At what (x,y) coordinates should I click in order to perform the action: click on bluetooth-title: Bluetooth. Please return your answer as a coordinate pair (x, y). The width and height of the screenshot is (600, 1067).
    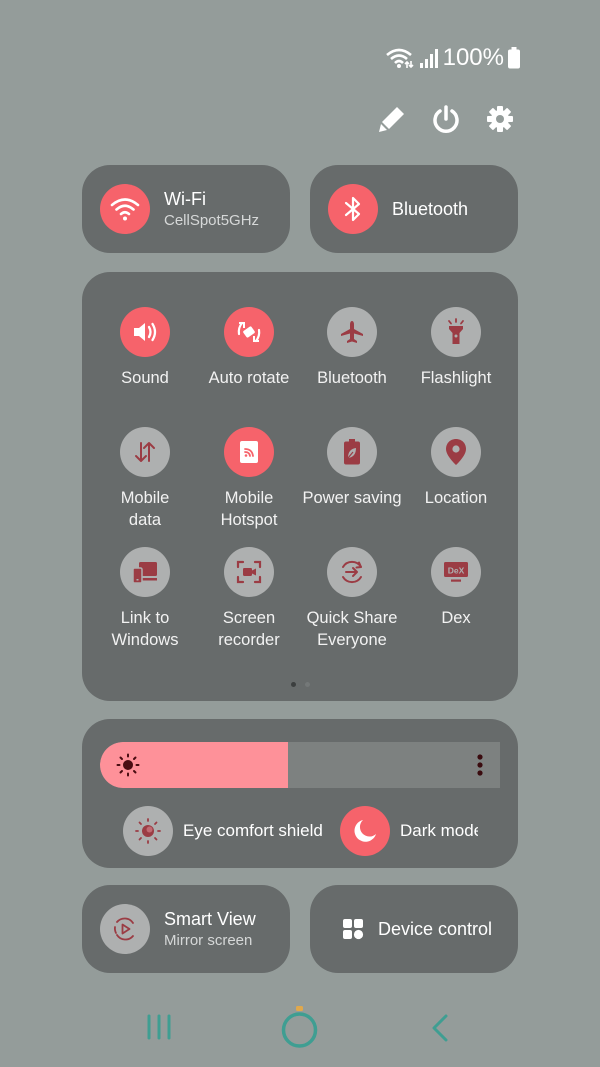
    Looking at the image, I should click on (430, 208).